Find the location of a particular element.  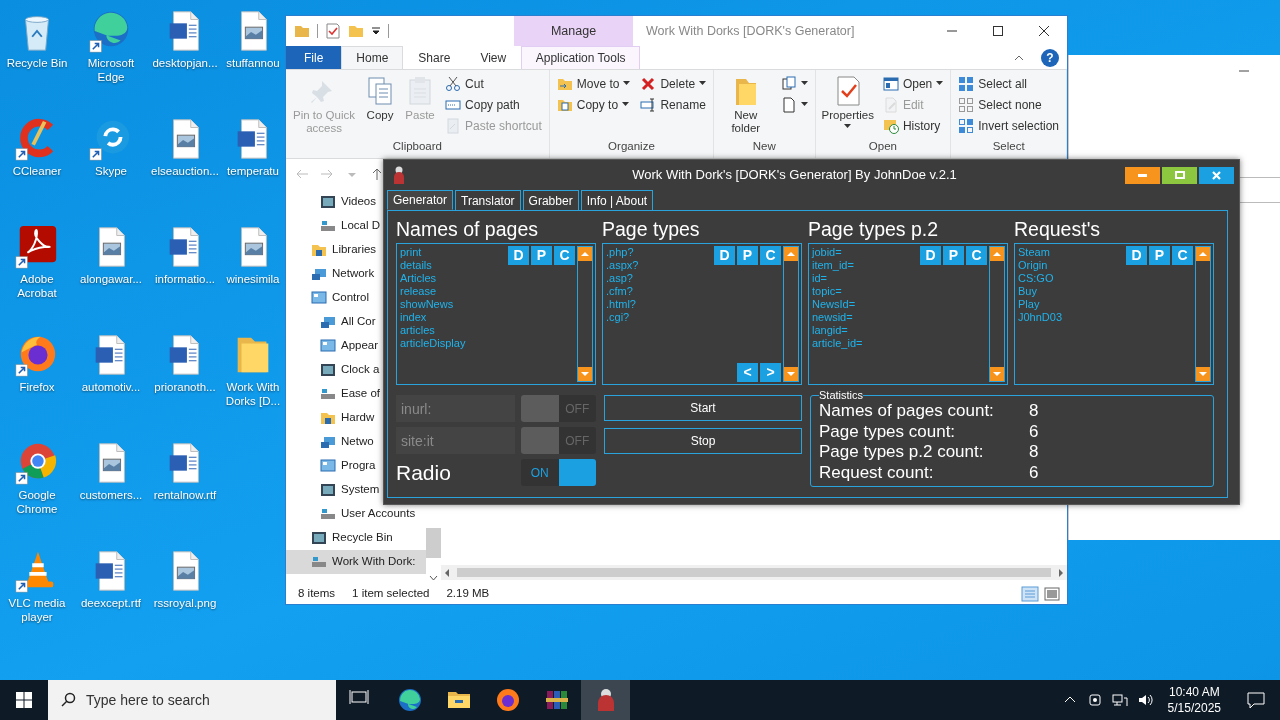

action-button: Stop is located at coordinates (703, 441).